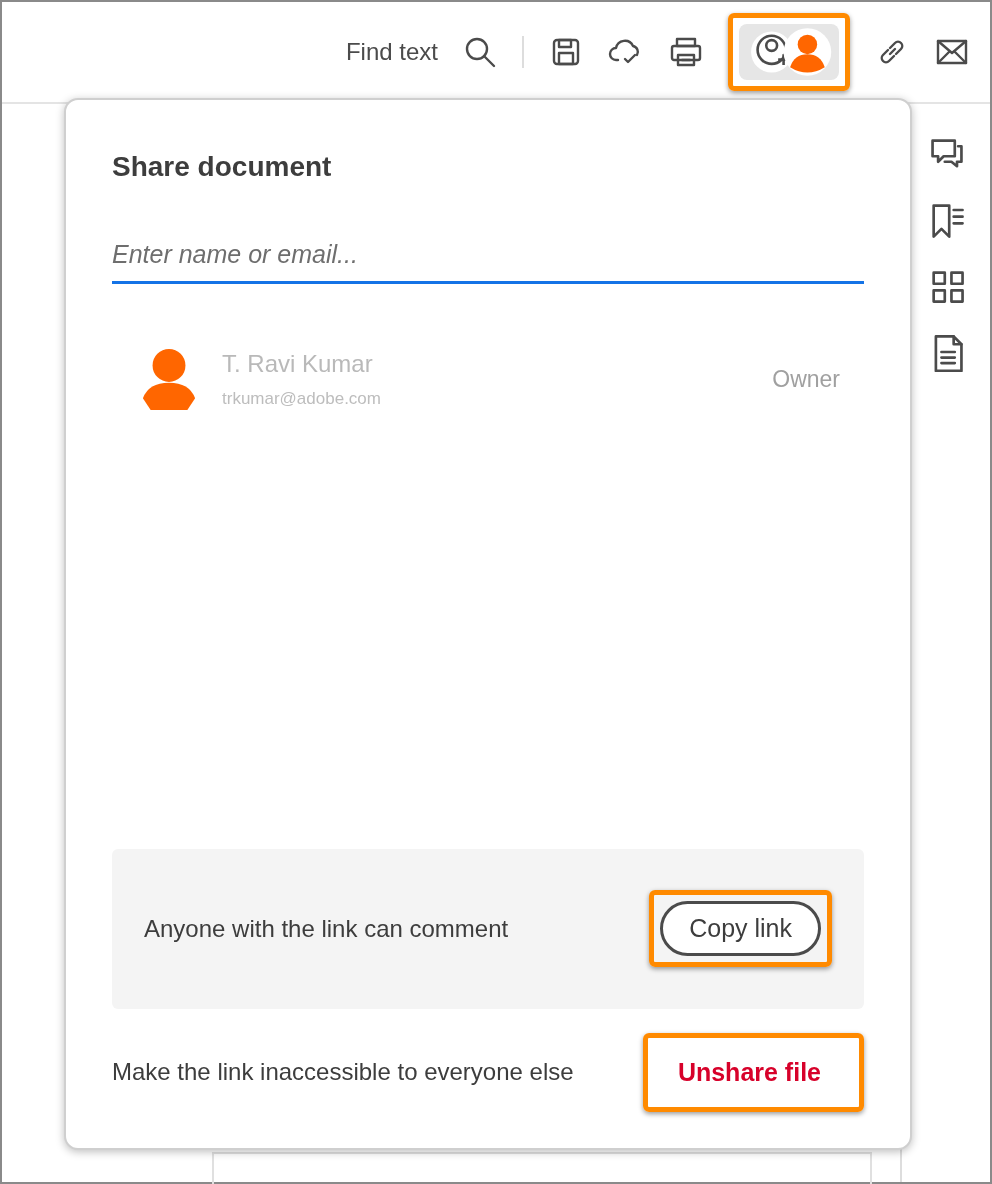  I want to click on unshare-description: Make the link inaccessible to everyone else, so click(343, 1072).